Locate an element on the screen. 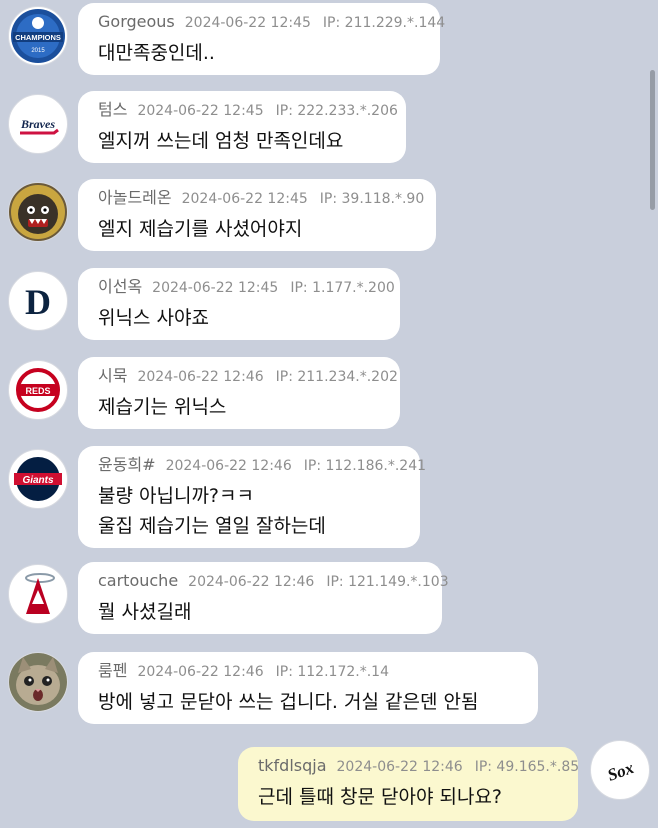 The image size is (658, 828). avatar: A is located at coordinates (38, 594).